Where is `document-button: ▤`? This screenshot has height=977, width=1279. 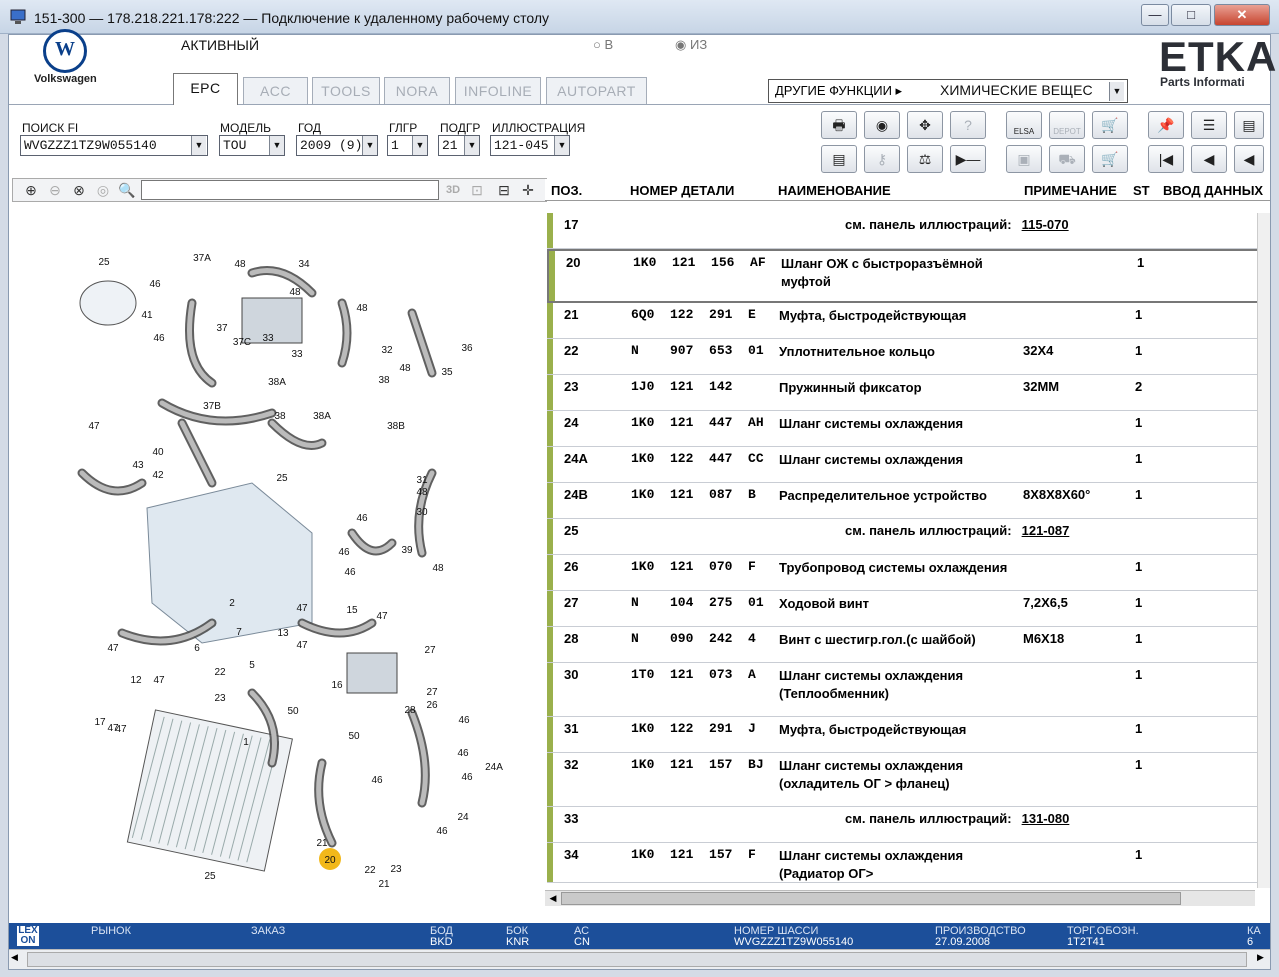 document-button: ▤ is located at coordinates (1249, 125).